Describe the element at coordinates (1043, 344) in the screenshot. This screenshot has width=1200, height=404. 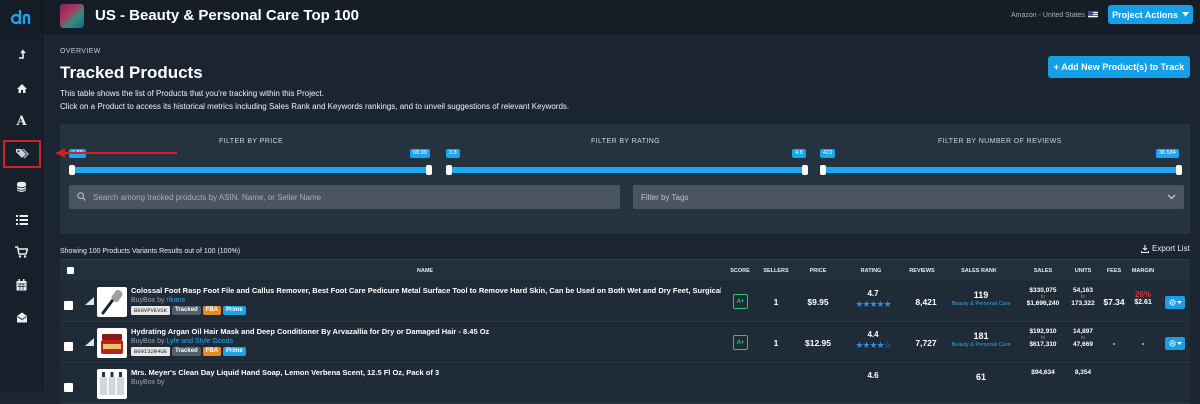
I see `sales-high: $617,310` at that location.